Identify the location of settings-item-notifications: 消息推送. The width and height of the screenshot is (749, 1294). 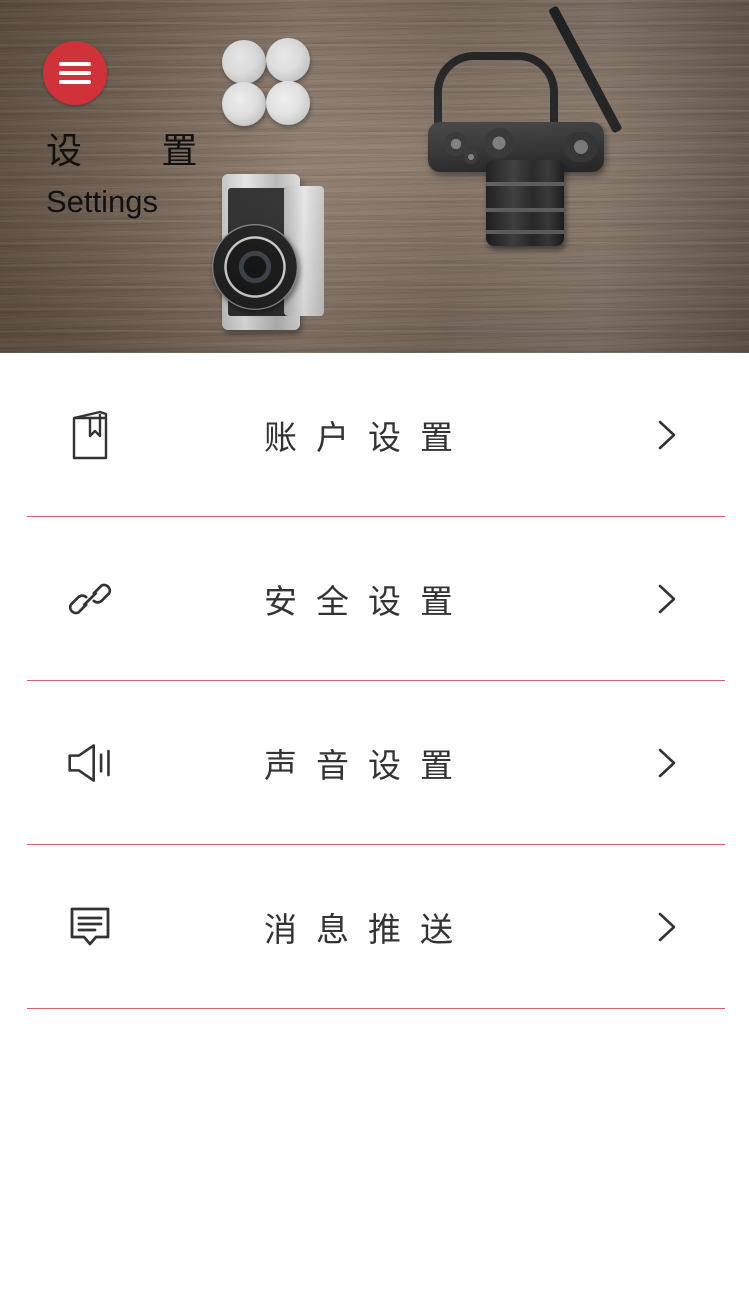
(374, 927).